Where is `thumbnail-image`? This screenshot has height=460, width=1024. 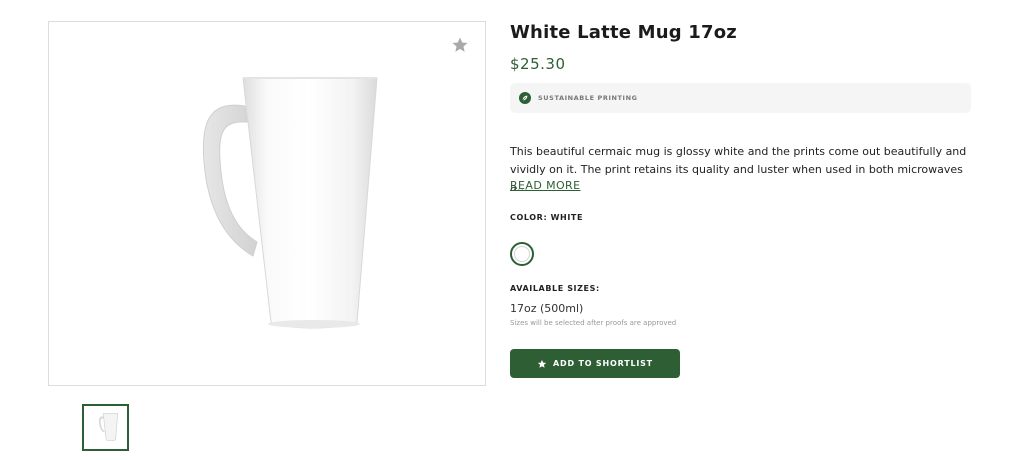 thumbnail-image is located at coordinates (105, 427).